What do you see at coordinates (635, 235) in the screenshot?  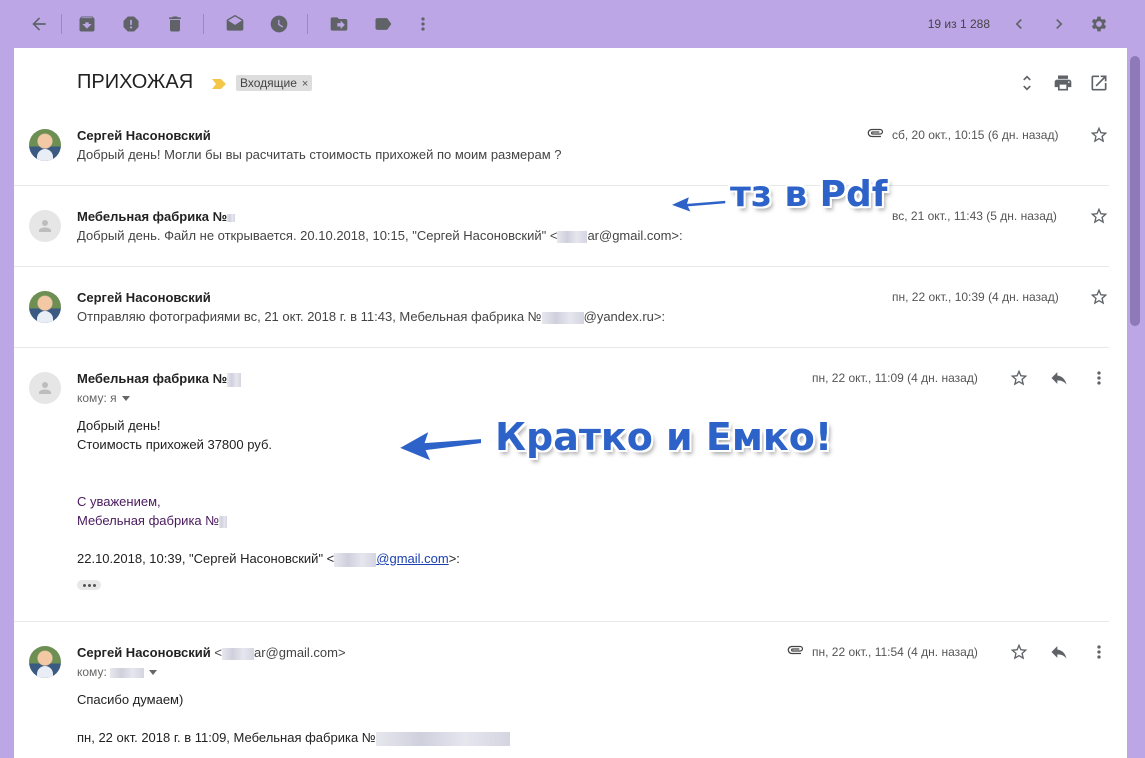 I see `snippet-text: ar@gmail.com>:` at bounding box center [635, 235].